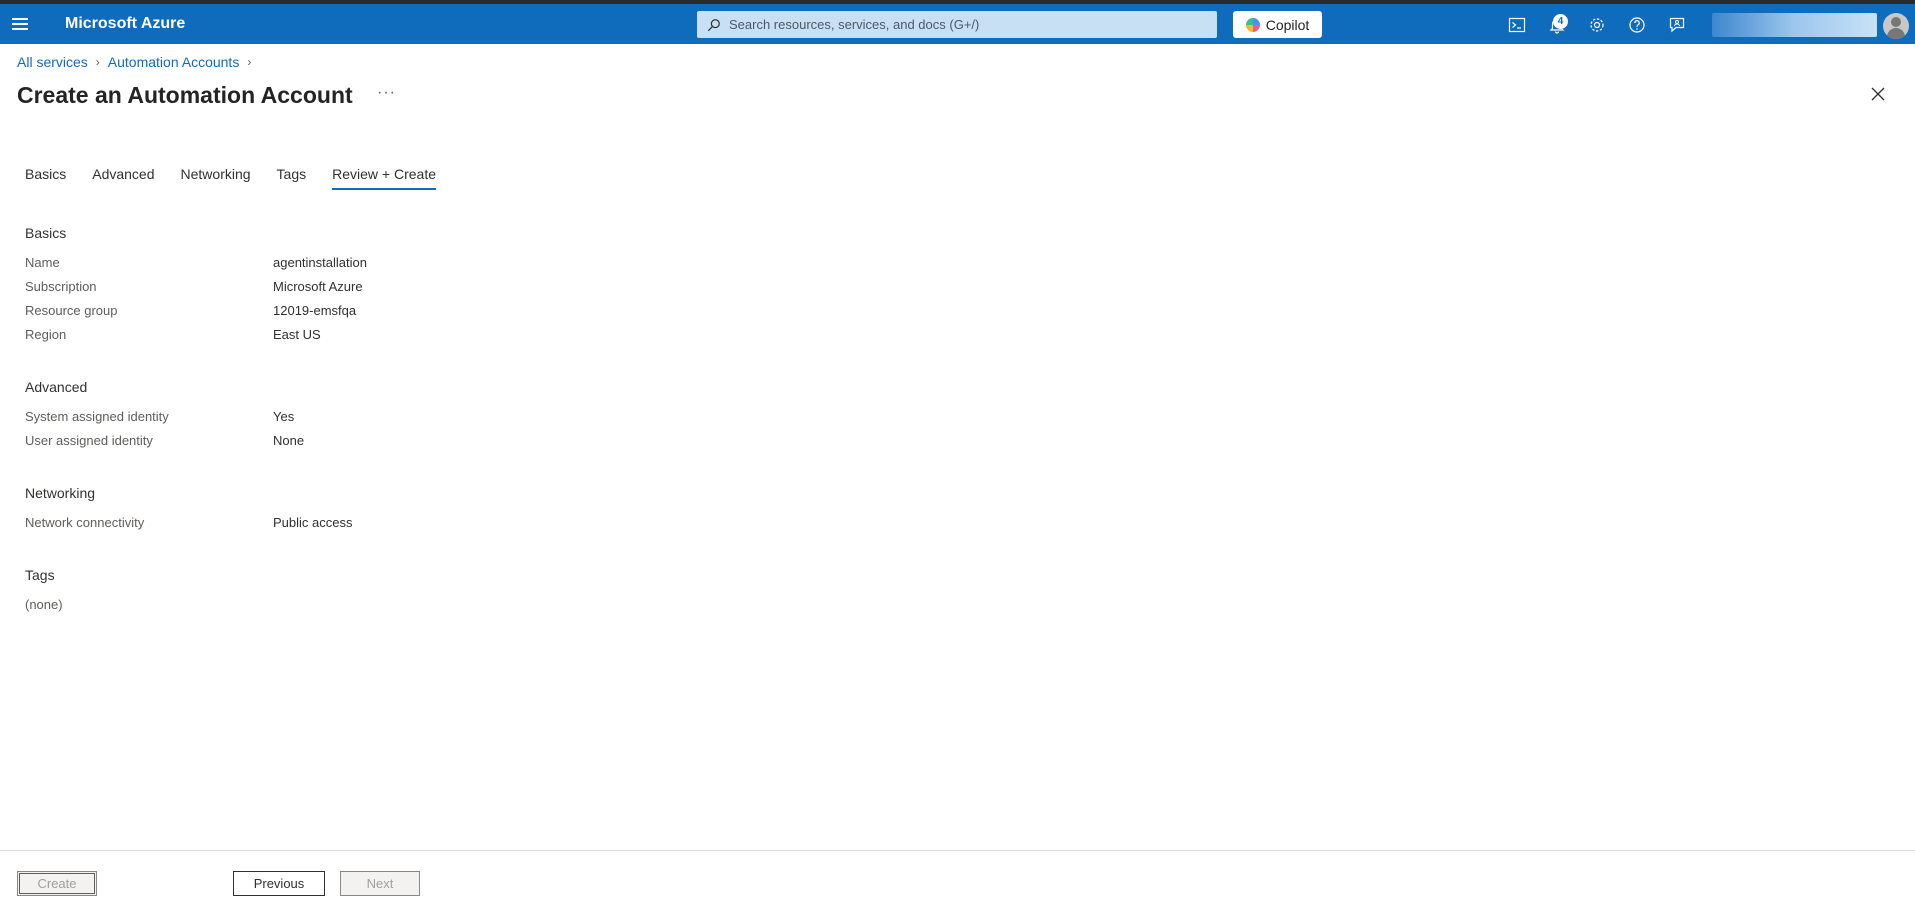  What do you see at coordinates (123, 178) in the screenshot?
I see `tab-advanced: Advanced` at bounding box center [123, 178].